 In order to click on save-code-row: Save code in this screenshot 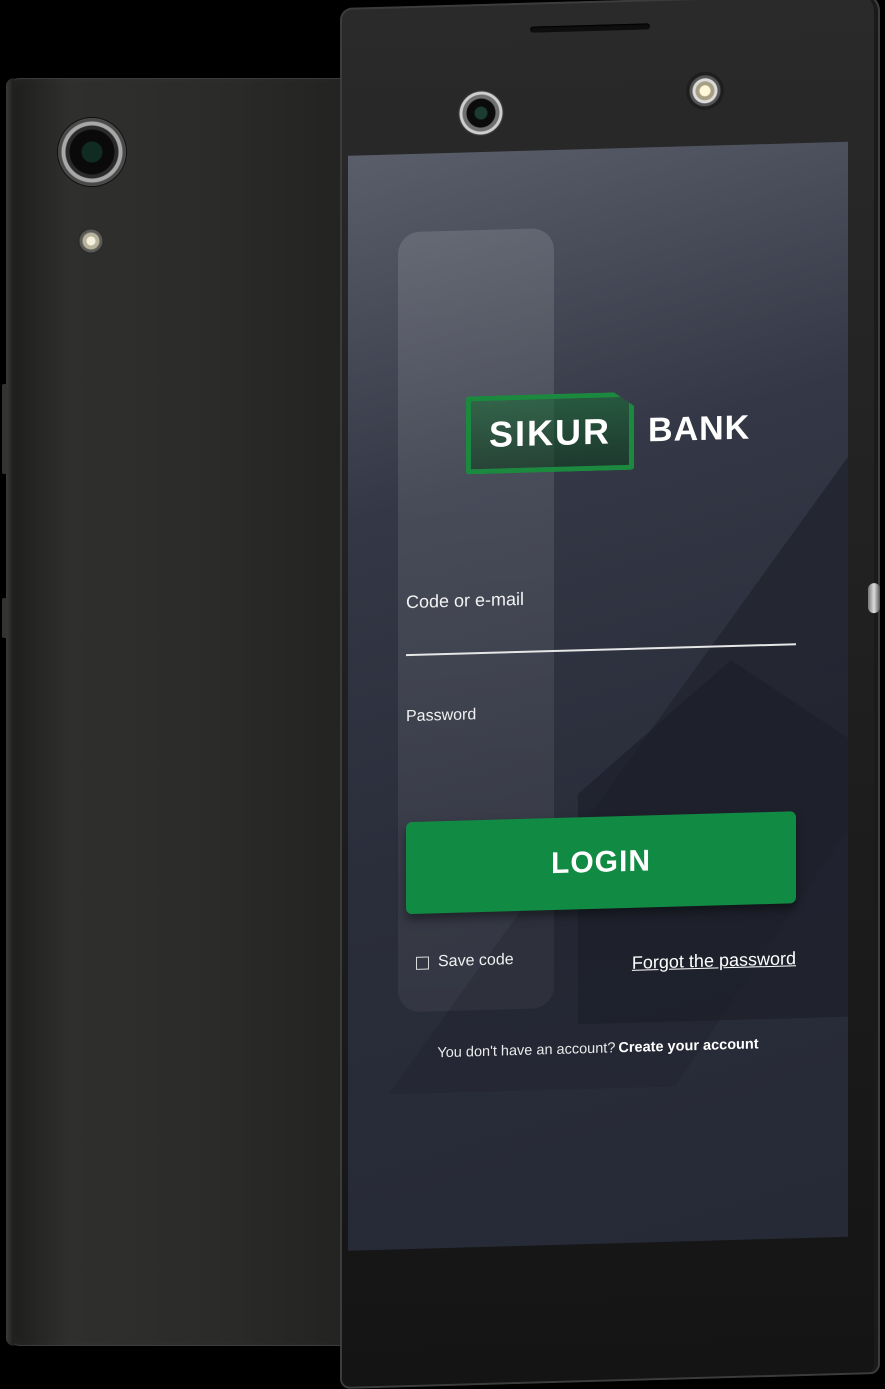, I will do `click(465, 961)`.